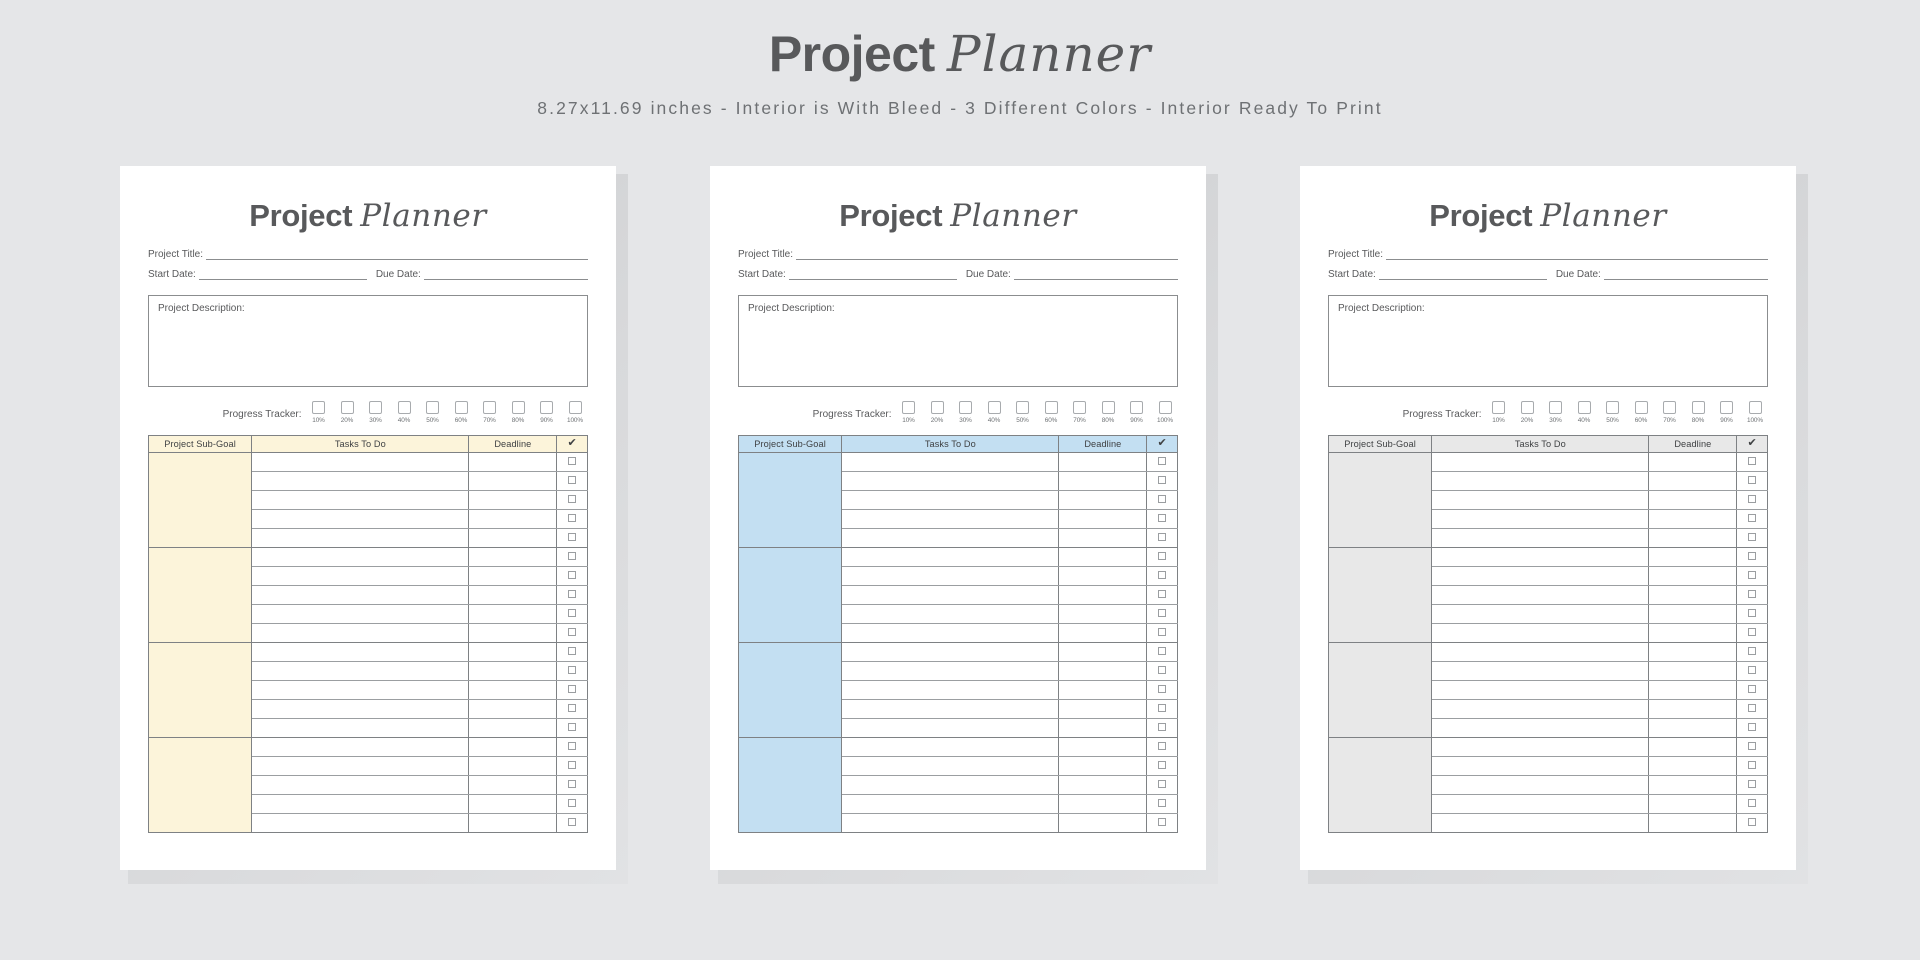 This screenshot has height=960, width=1920. I want to click on progress-step-80: 80%, so click(518, 412).